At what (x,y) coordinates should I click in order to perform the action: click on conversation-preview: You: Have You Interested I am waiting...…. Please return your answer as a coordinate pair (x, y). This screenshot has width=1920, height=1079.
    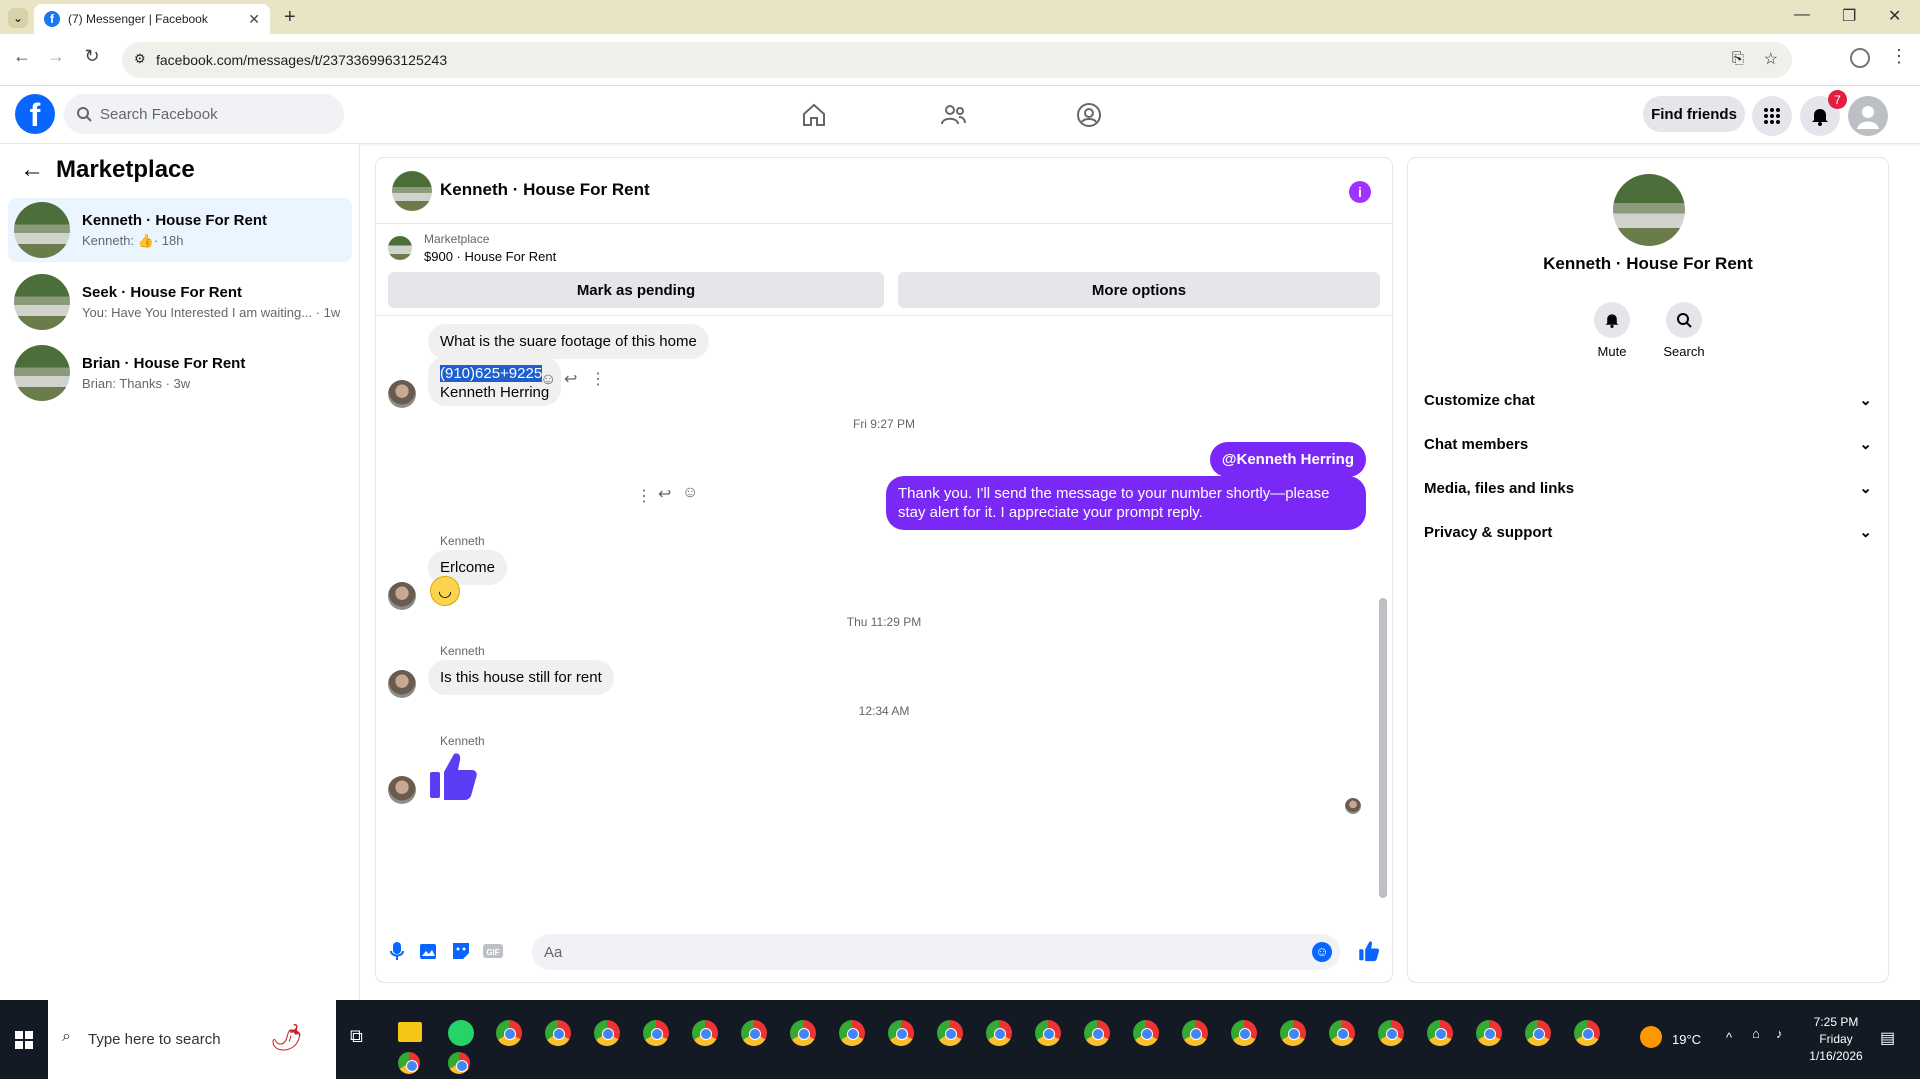
    Looking at the image, I should click on (211, 312).